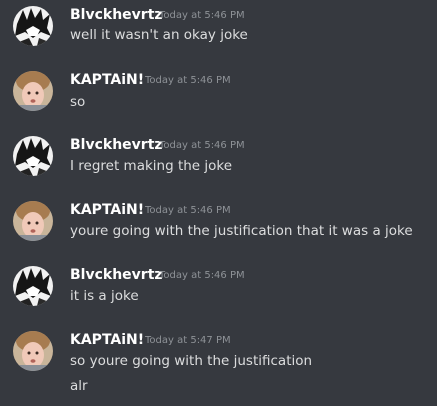  Describe the element at coordinates (191, 361) in the screenshot. I see `message-text: so youre going with the justification` at that location.